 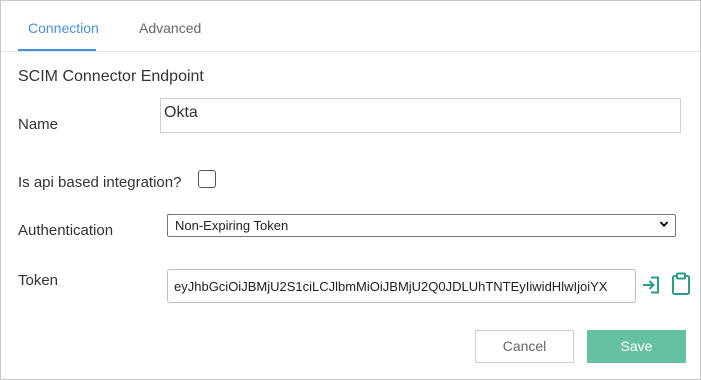 I want to click on authentication-selected-value: Non-Expiring Token, so click(x=232, y=225).